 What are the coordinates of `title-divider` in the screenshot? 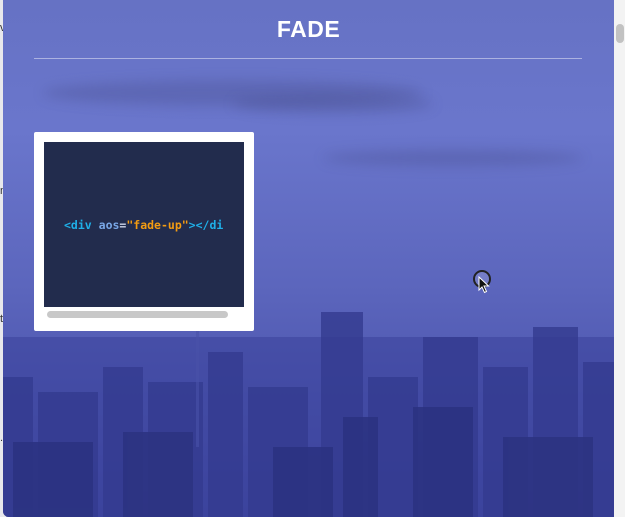 It's located at (308, 58).